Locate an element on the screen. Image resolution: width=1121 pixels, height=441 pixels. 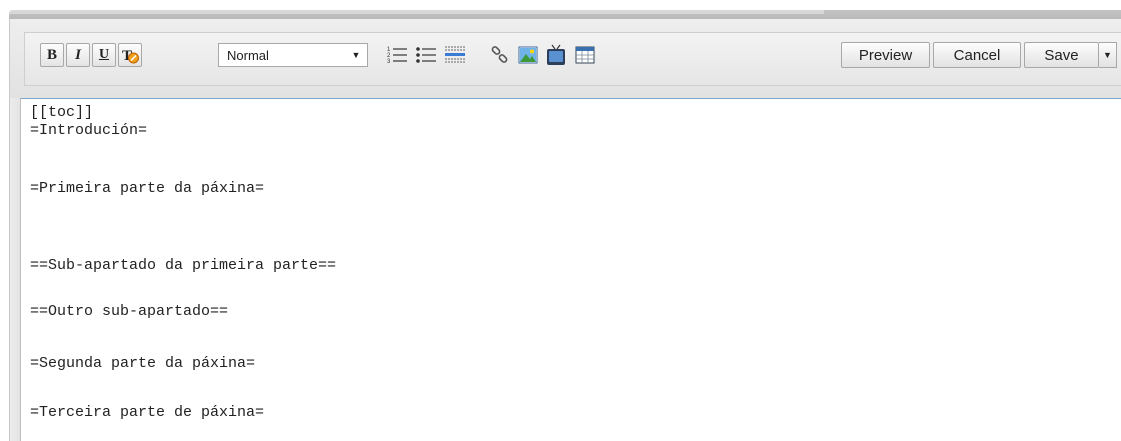
tv-media-icon is located at coordinates (556, 54).